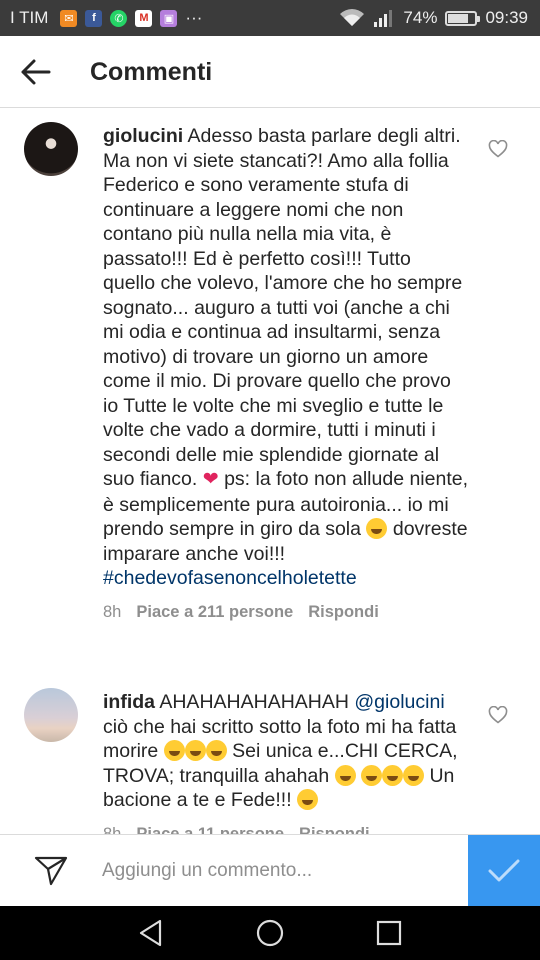  Describe the element at coordinates (420, 17) in the screenshot. I see `battery-percent: 74%` at that location.